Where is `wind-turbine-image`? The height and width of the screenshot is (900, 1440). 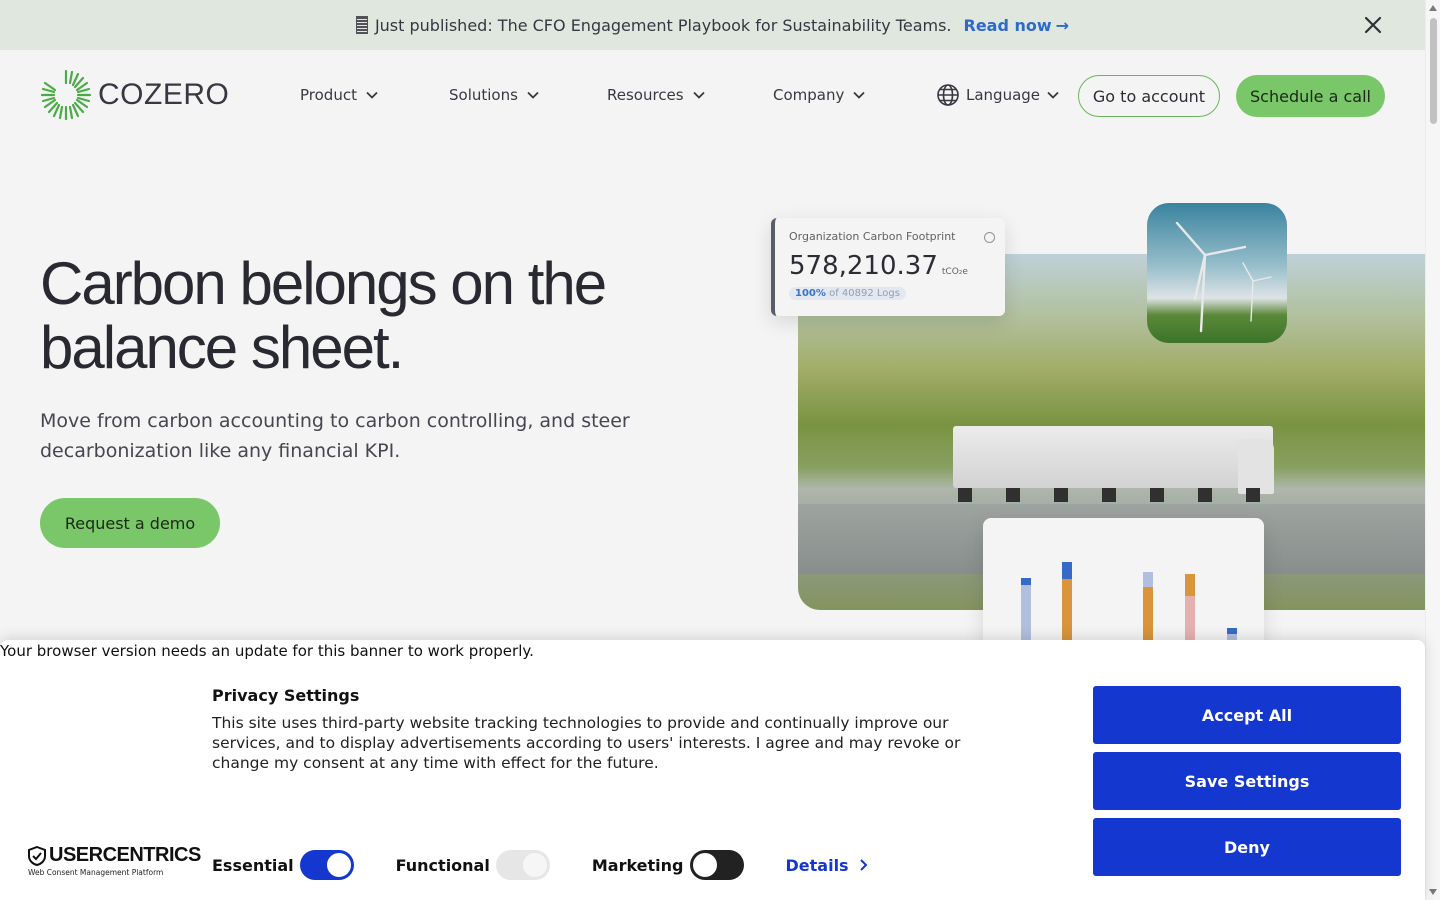
wind-turbine-image is located at coordinates (1217, 273).